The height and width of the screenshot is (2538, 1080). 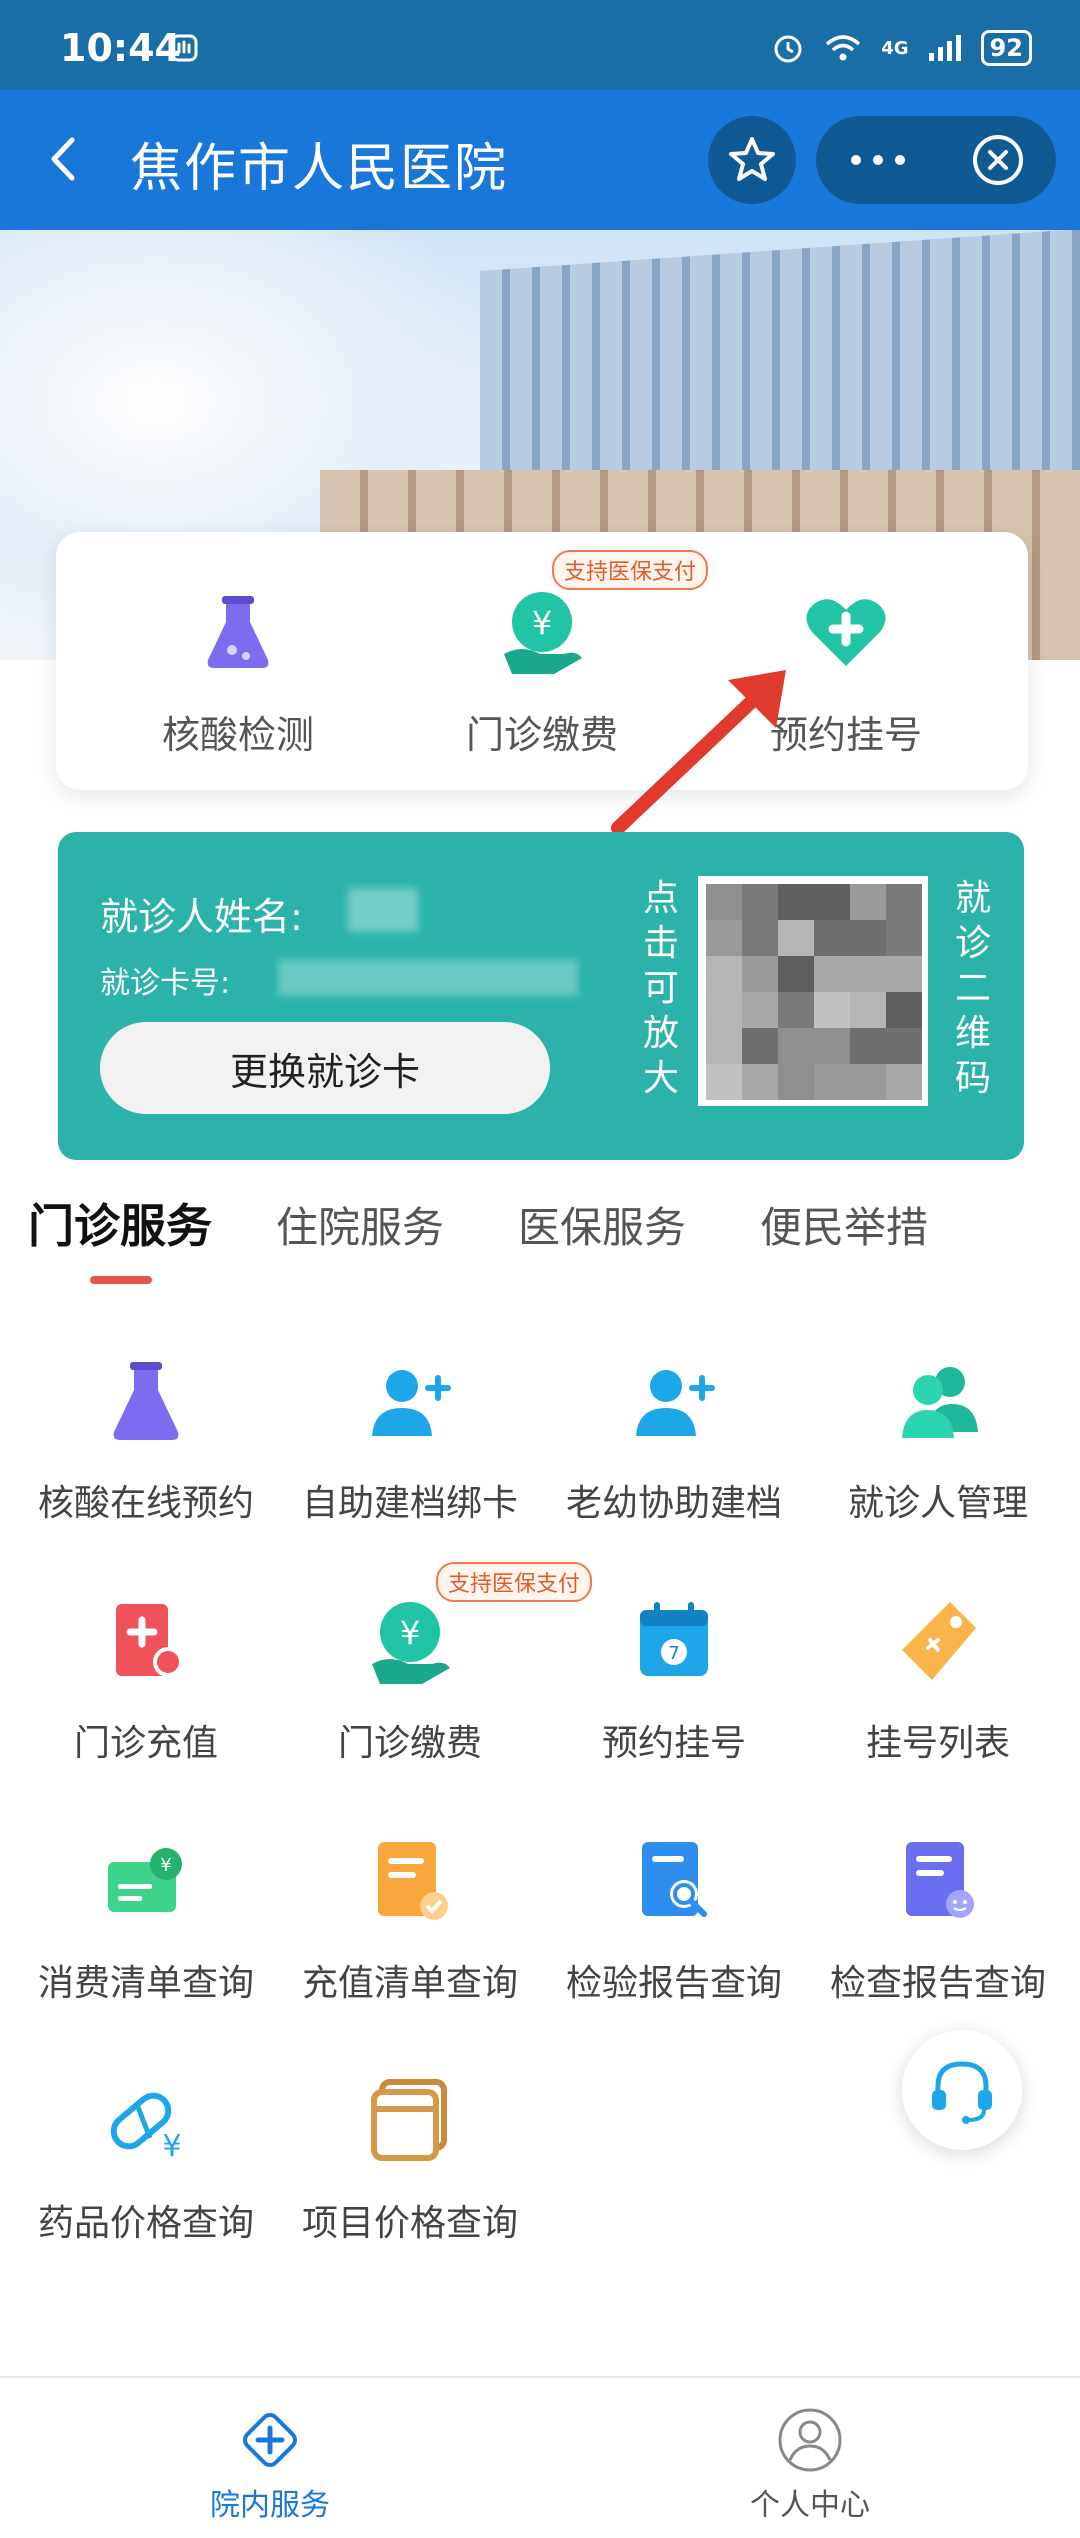 What do you see at coordinates (602, 1224) in the screenshot?
I see `tab-medical-insurance: 医保服务` at bounding box center [602, 1224].